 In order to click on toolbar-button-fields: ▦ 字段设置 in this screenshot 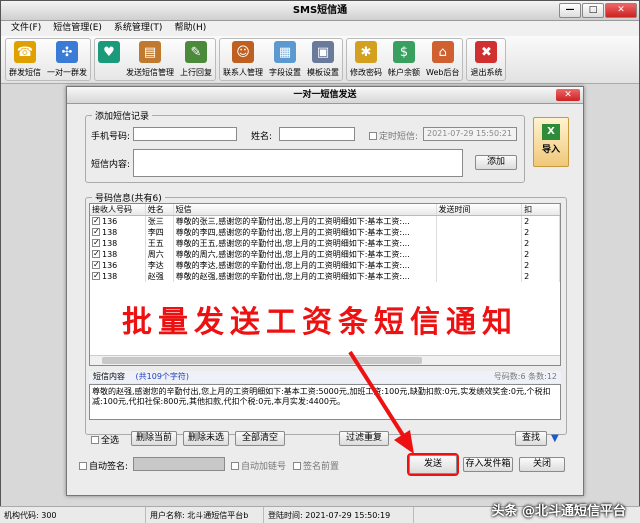, I will do `click(285, 59)`.